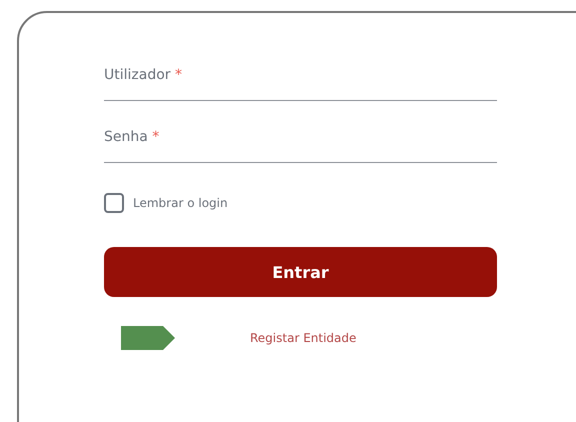 This screenshot has height=422, width=576. Describe the element at coordinates (300, 272) in the screenshot. I see `login-button: Entrar` at that location.